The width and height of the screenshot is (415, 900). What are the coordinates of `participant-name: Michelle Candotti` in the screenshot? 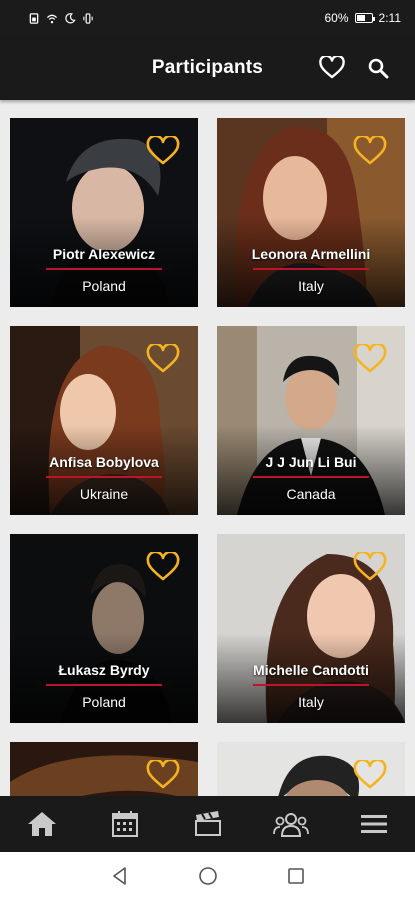 It's located at (311, 670).